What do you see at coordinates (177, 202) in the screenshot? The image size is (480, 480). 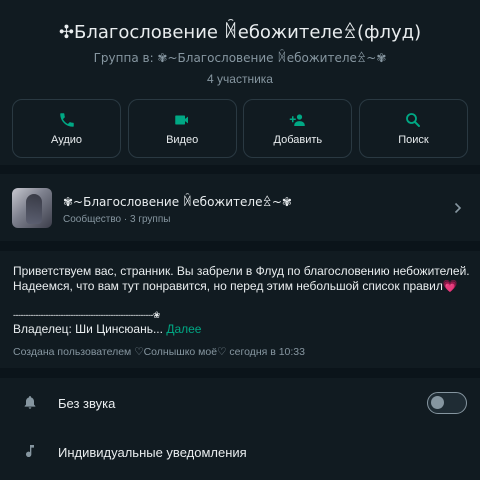 I see `community-name: ✾~Благословение ꁑебожителеꊛ~✾` at bounding box center [177, 202].